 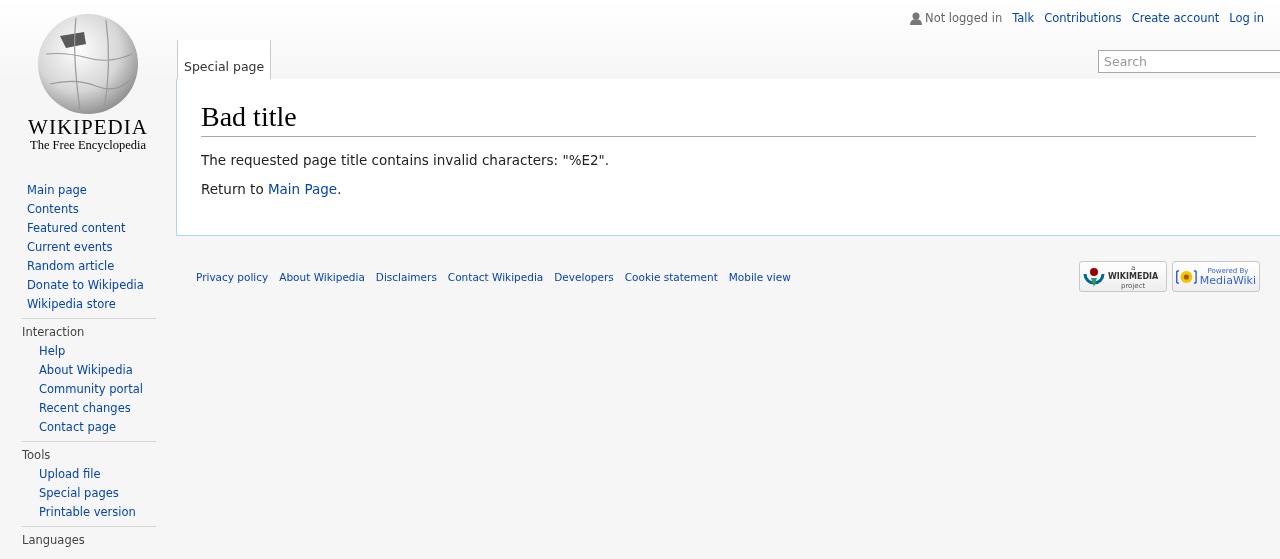 I want to click on footer-link: Cookie statement, so click(x=671, y=278).